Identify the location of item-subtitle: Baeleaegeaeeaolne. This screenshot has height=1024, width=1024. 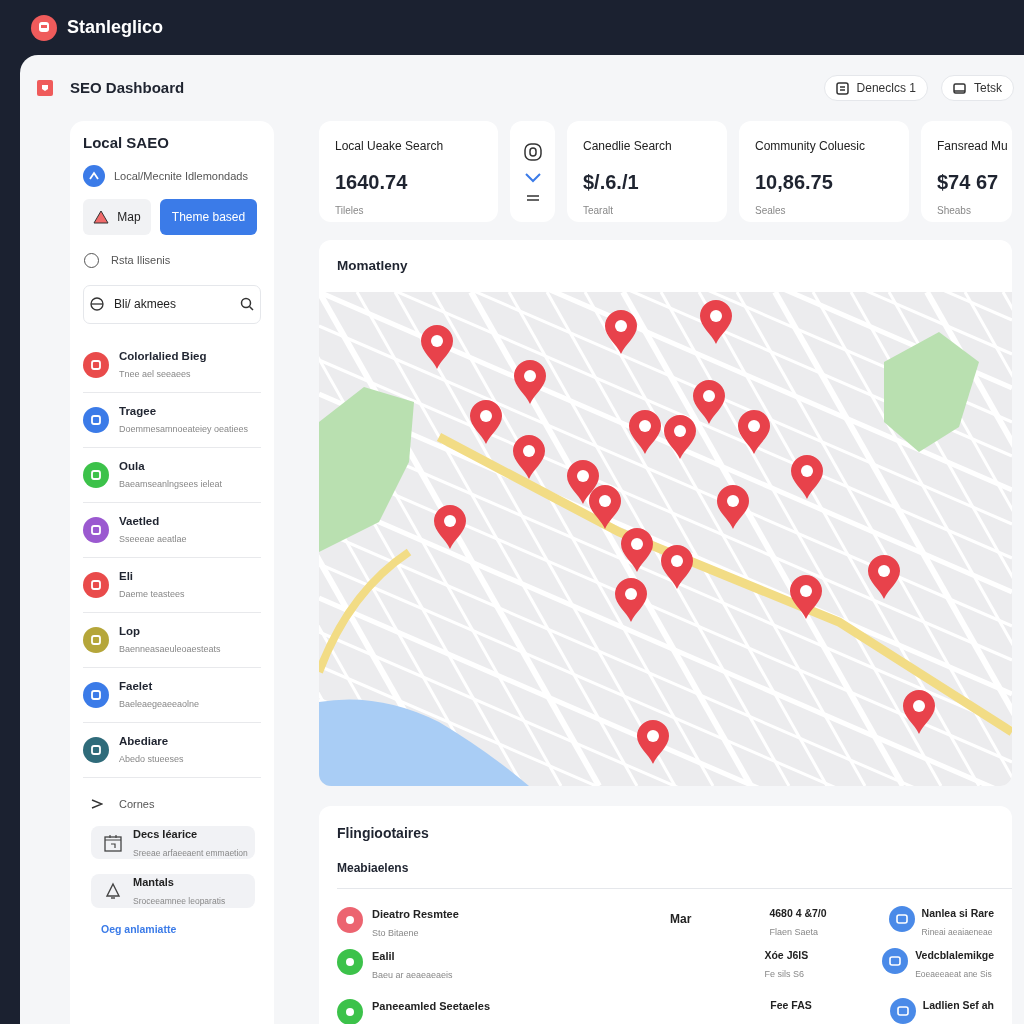
(159, 704).